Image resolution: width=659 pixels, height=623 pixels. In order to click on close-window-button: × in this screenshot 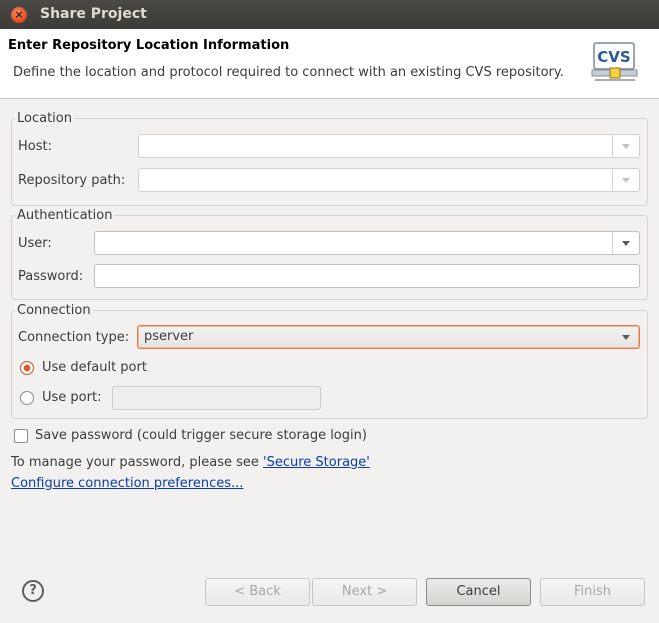, I will do `click(19, 15)`.